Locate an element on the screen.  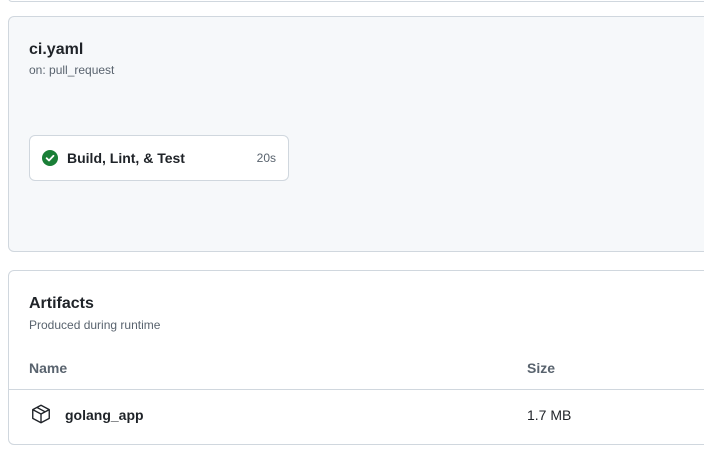
job-duration: 20s is located at coordinates (266, 158).